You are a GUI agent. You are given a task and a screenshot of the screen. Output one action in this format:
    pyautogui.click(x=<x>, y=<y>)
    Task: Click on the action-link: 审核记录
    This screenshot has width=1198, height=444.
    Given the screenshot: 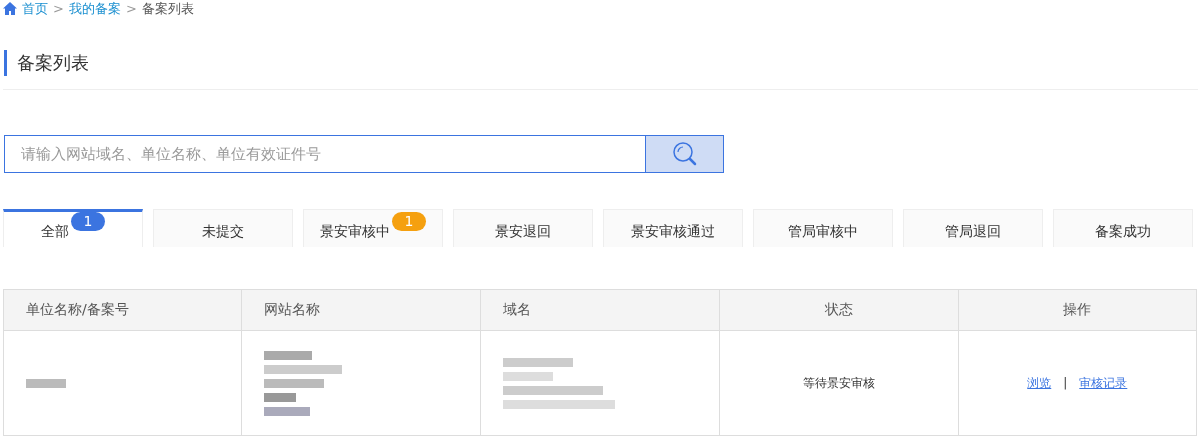 What is the action you would take?
    pyautogui.click(x=1103, y=382)
    